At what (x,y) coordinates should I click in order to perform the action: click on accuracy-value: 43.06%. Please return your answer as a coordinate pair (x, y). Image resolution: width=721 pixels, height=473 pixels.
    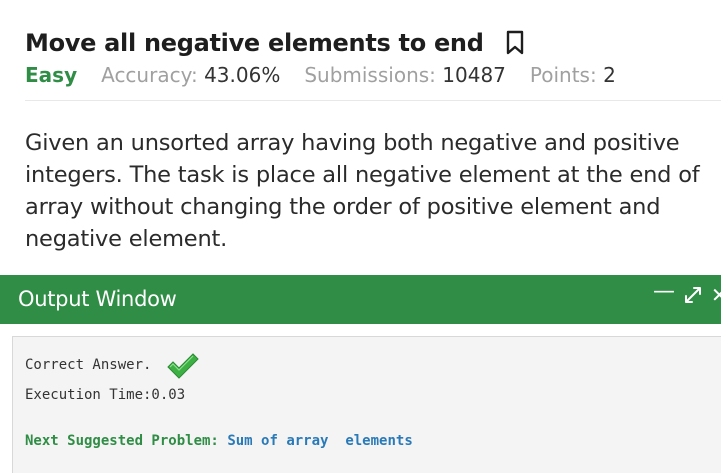
    Looking at the image, I should click on (242, 75).